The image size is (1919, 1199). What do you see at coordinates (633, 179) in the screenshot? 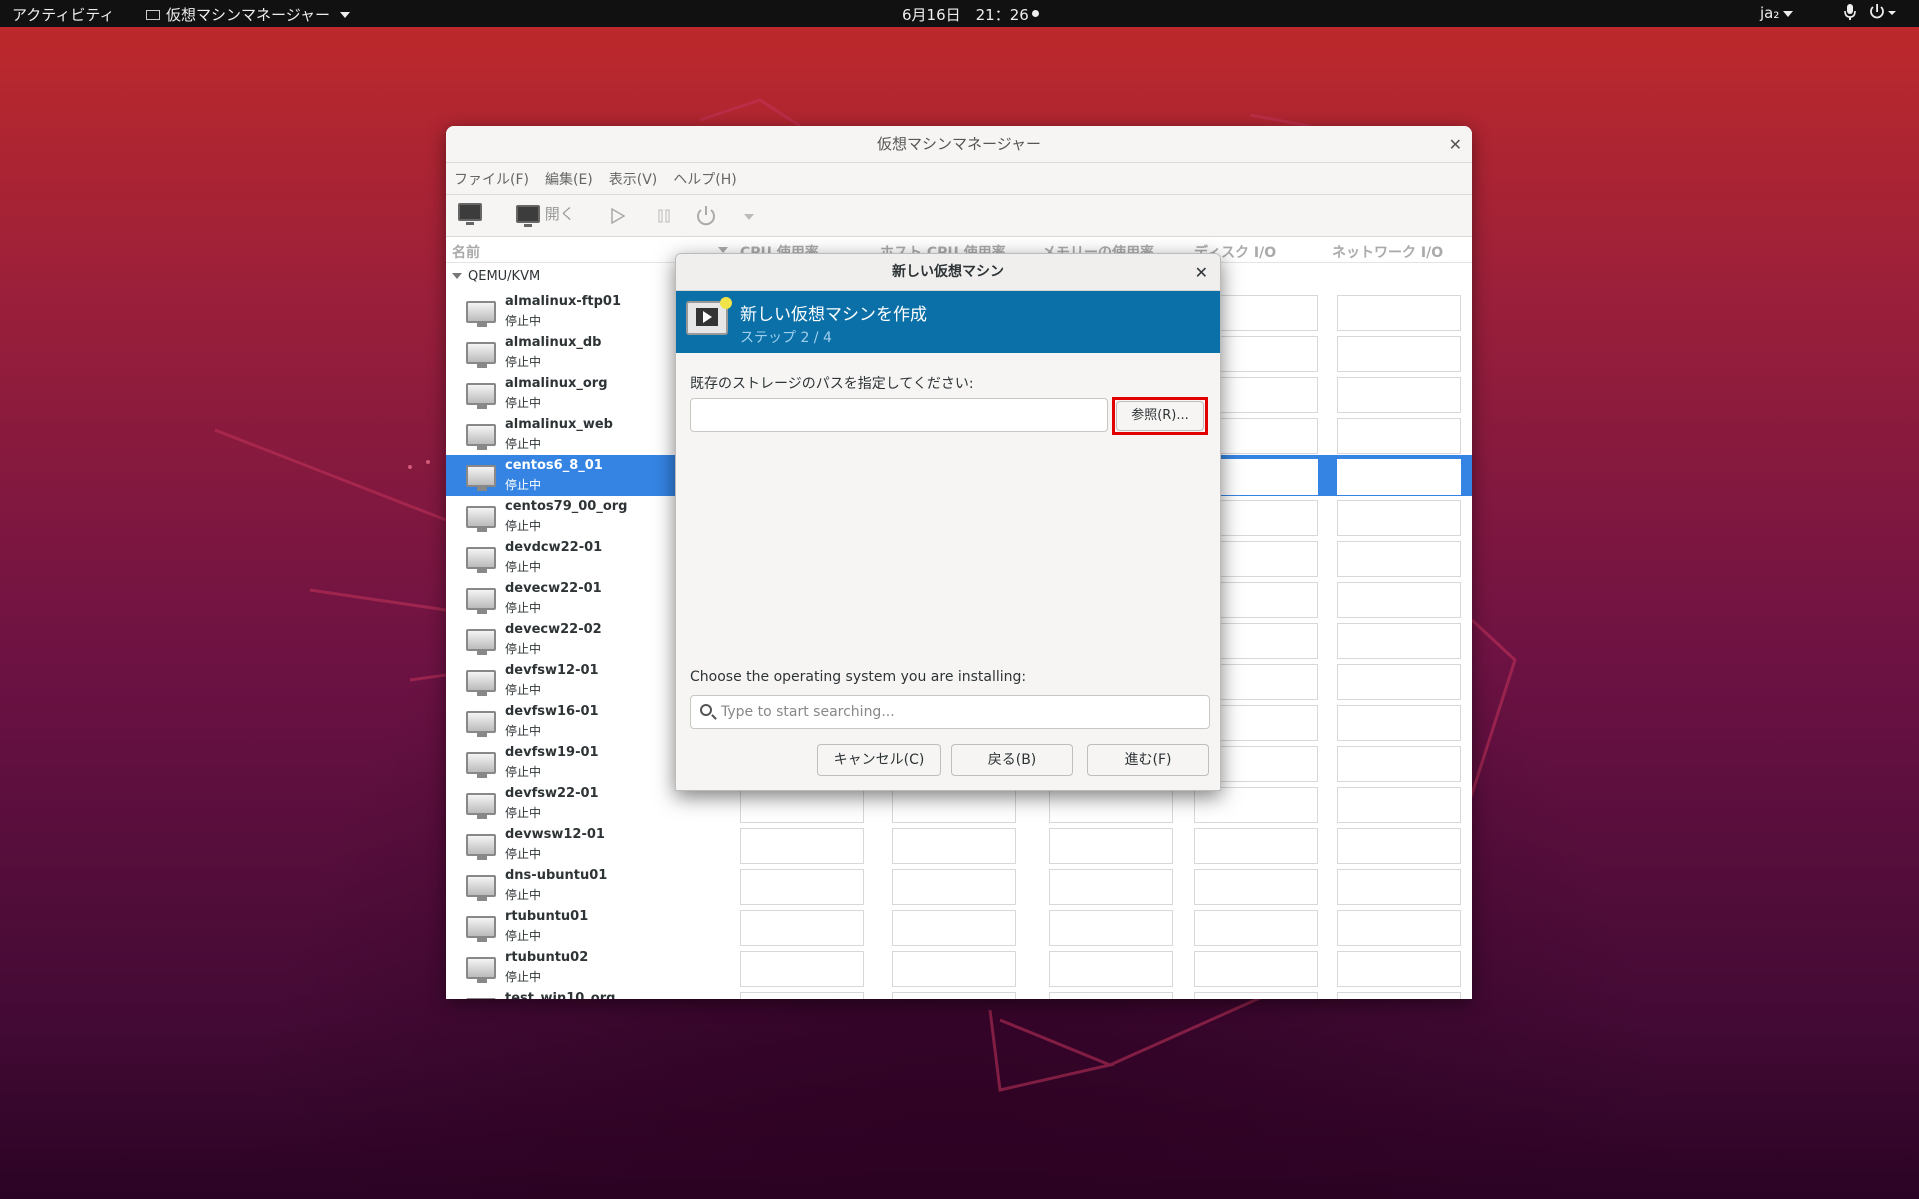
I see `menu-view: 表示(V)` at bounding box center [633, 179].